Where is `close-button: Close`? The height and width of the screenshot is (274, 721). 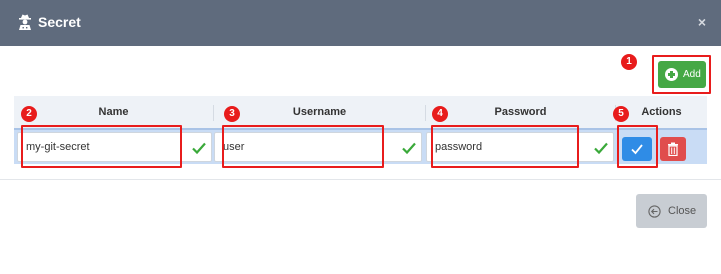
close-button: Close is located at coordinates (671, 211).